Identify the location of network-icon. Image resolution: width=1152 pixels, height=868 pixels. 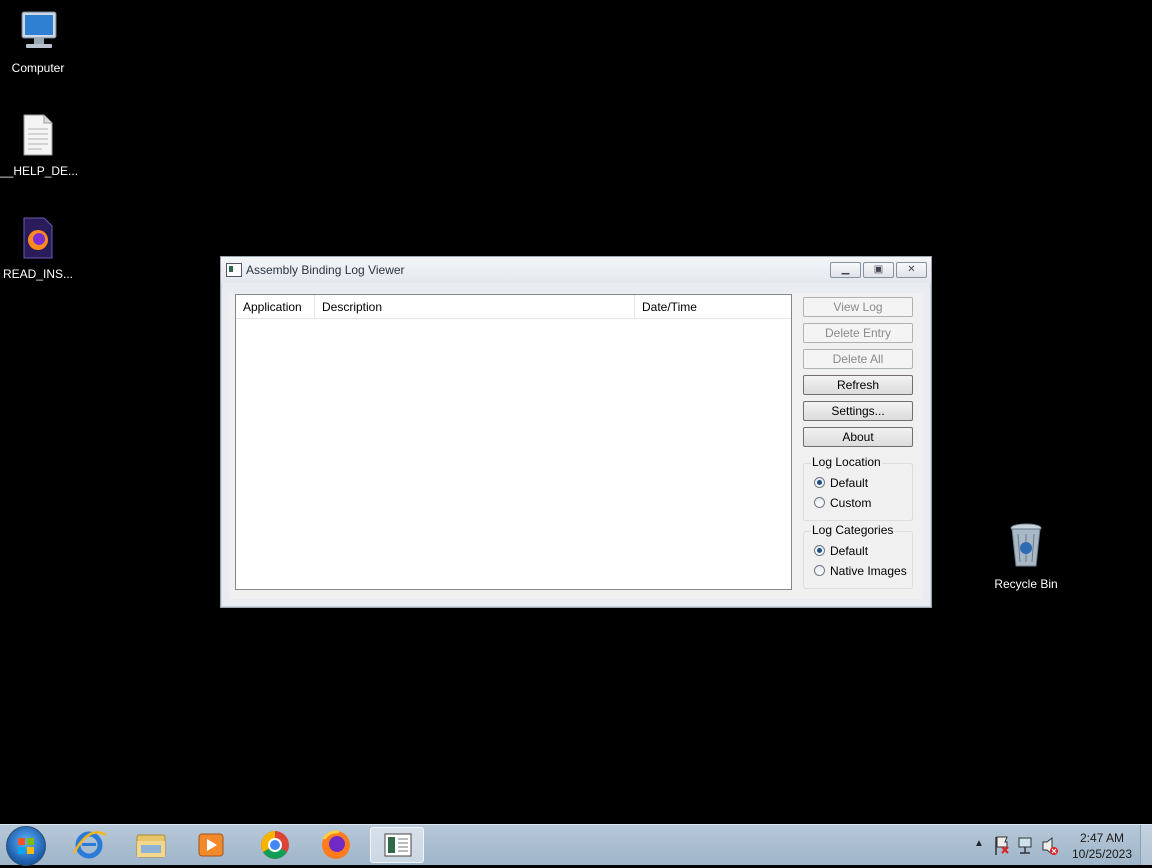
(1025, 845).